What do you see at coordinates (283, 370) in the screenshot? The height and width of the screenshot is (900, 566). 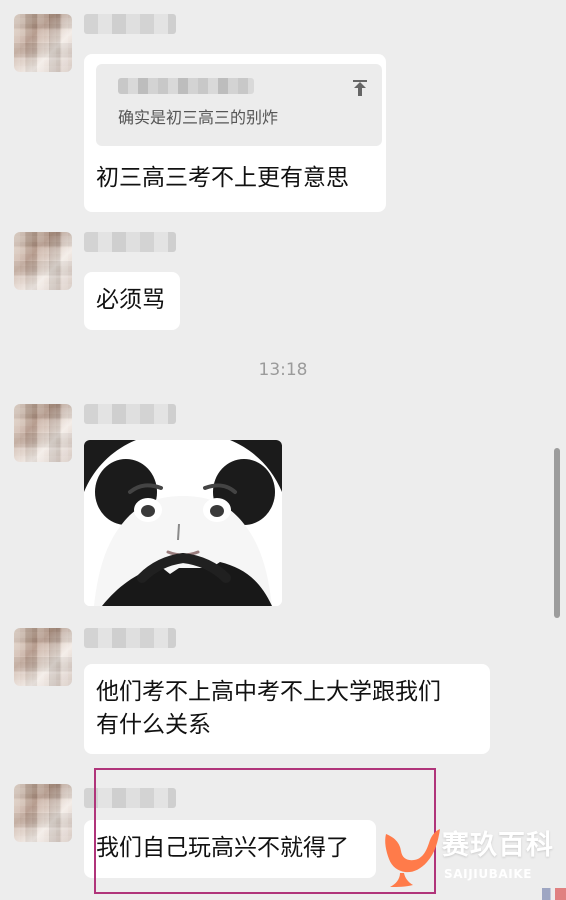 I see `chat-timestamp: 13:18` at bounding box center [283, 370].